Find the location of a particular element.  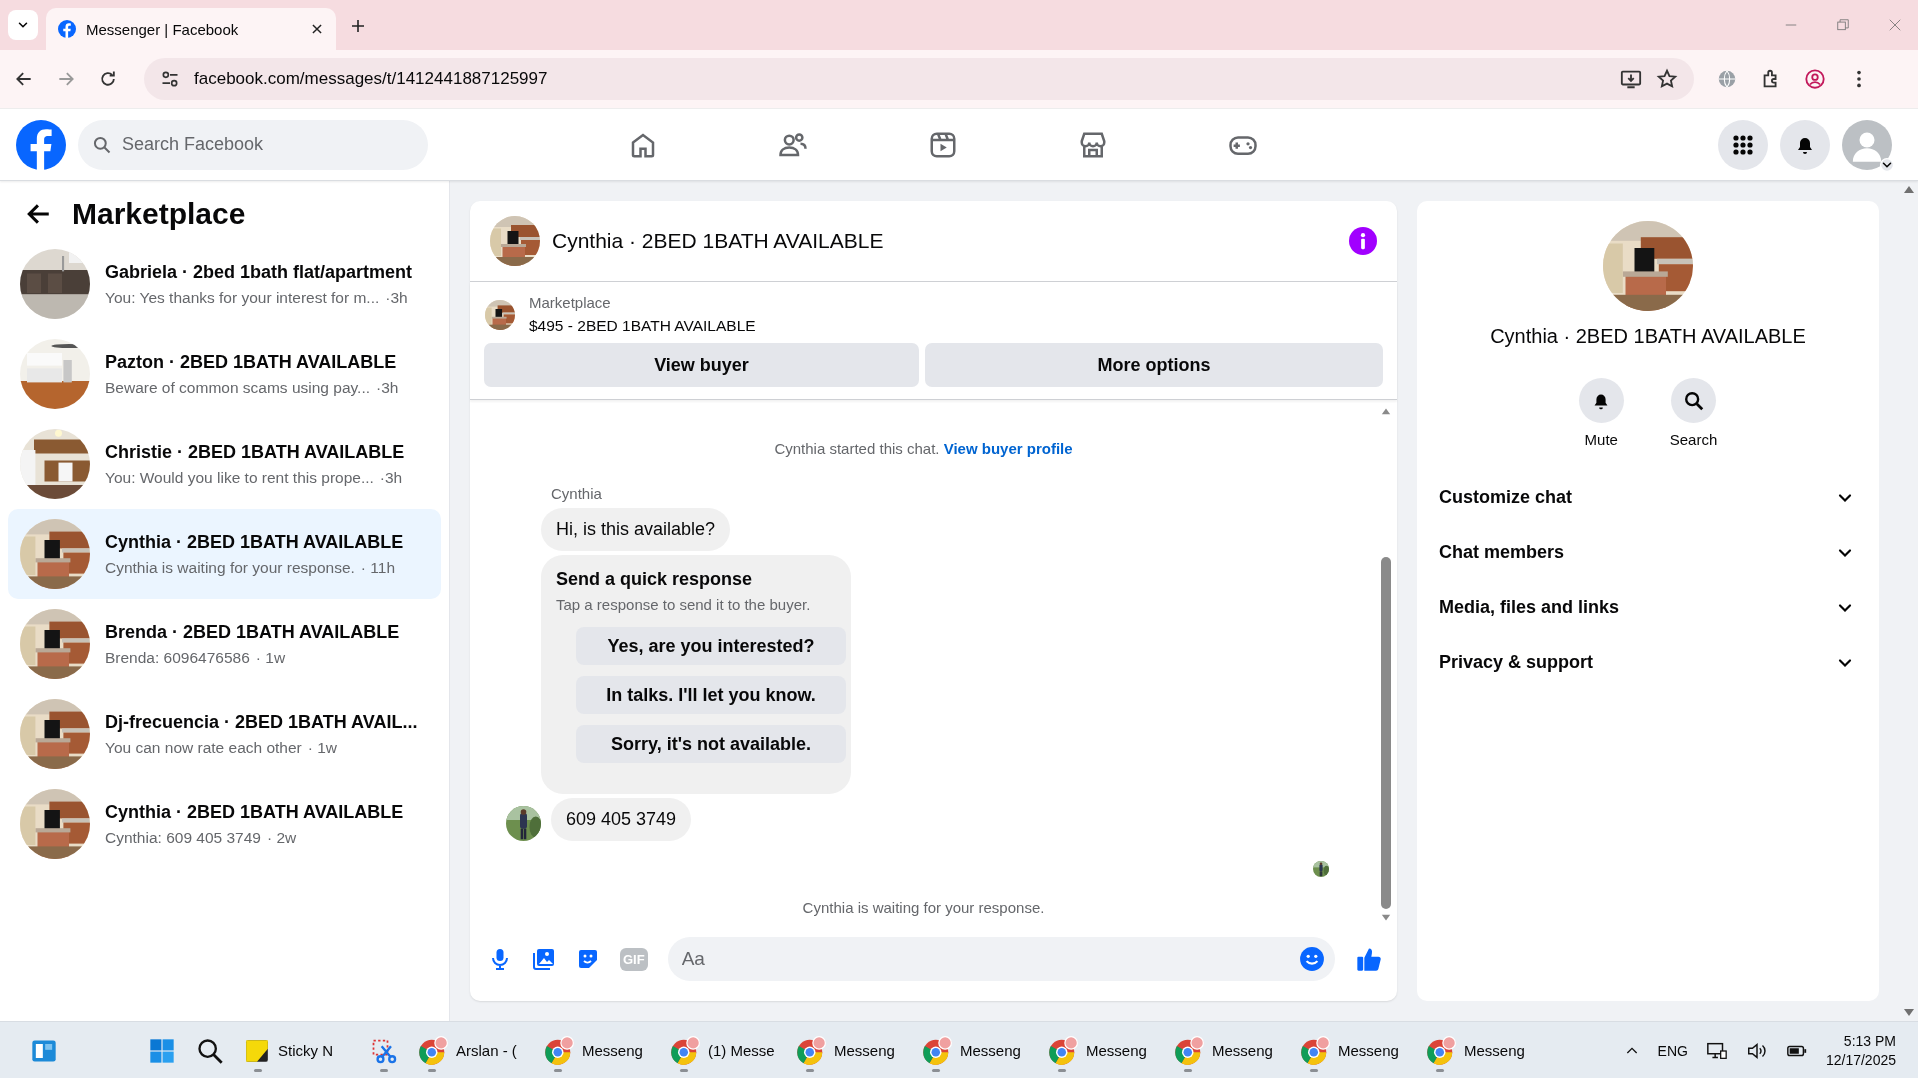

details-section: Privacy & support is located at coordinates (1648, 662).